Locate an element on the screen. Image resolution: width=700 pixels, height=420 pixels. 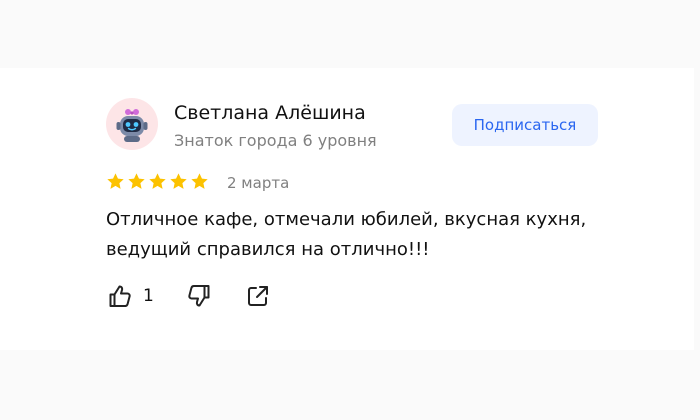
robot-avatar-icon is located at coordinates (132, 125).